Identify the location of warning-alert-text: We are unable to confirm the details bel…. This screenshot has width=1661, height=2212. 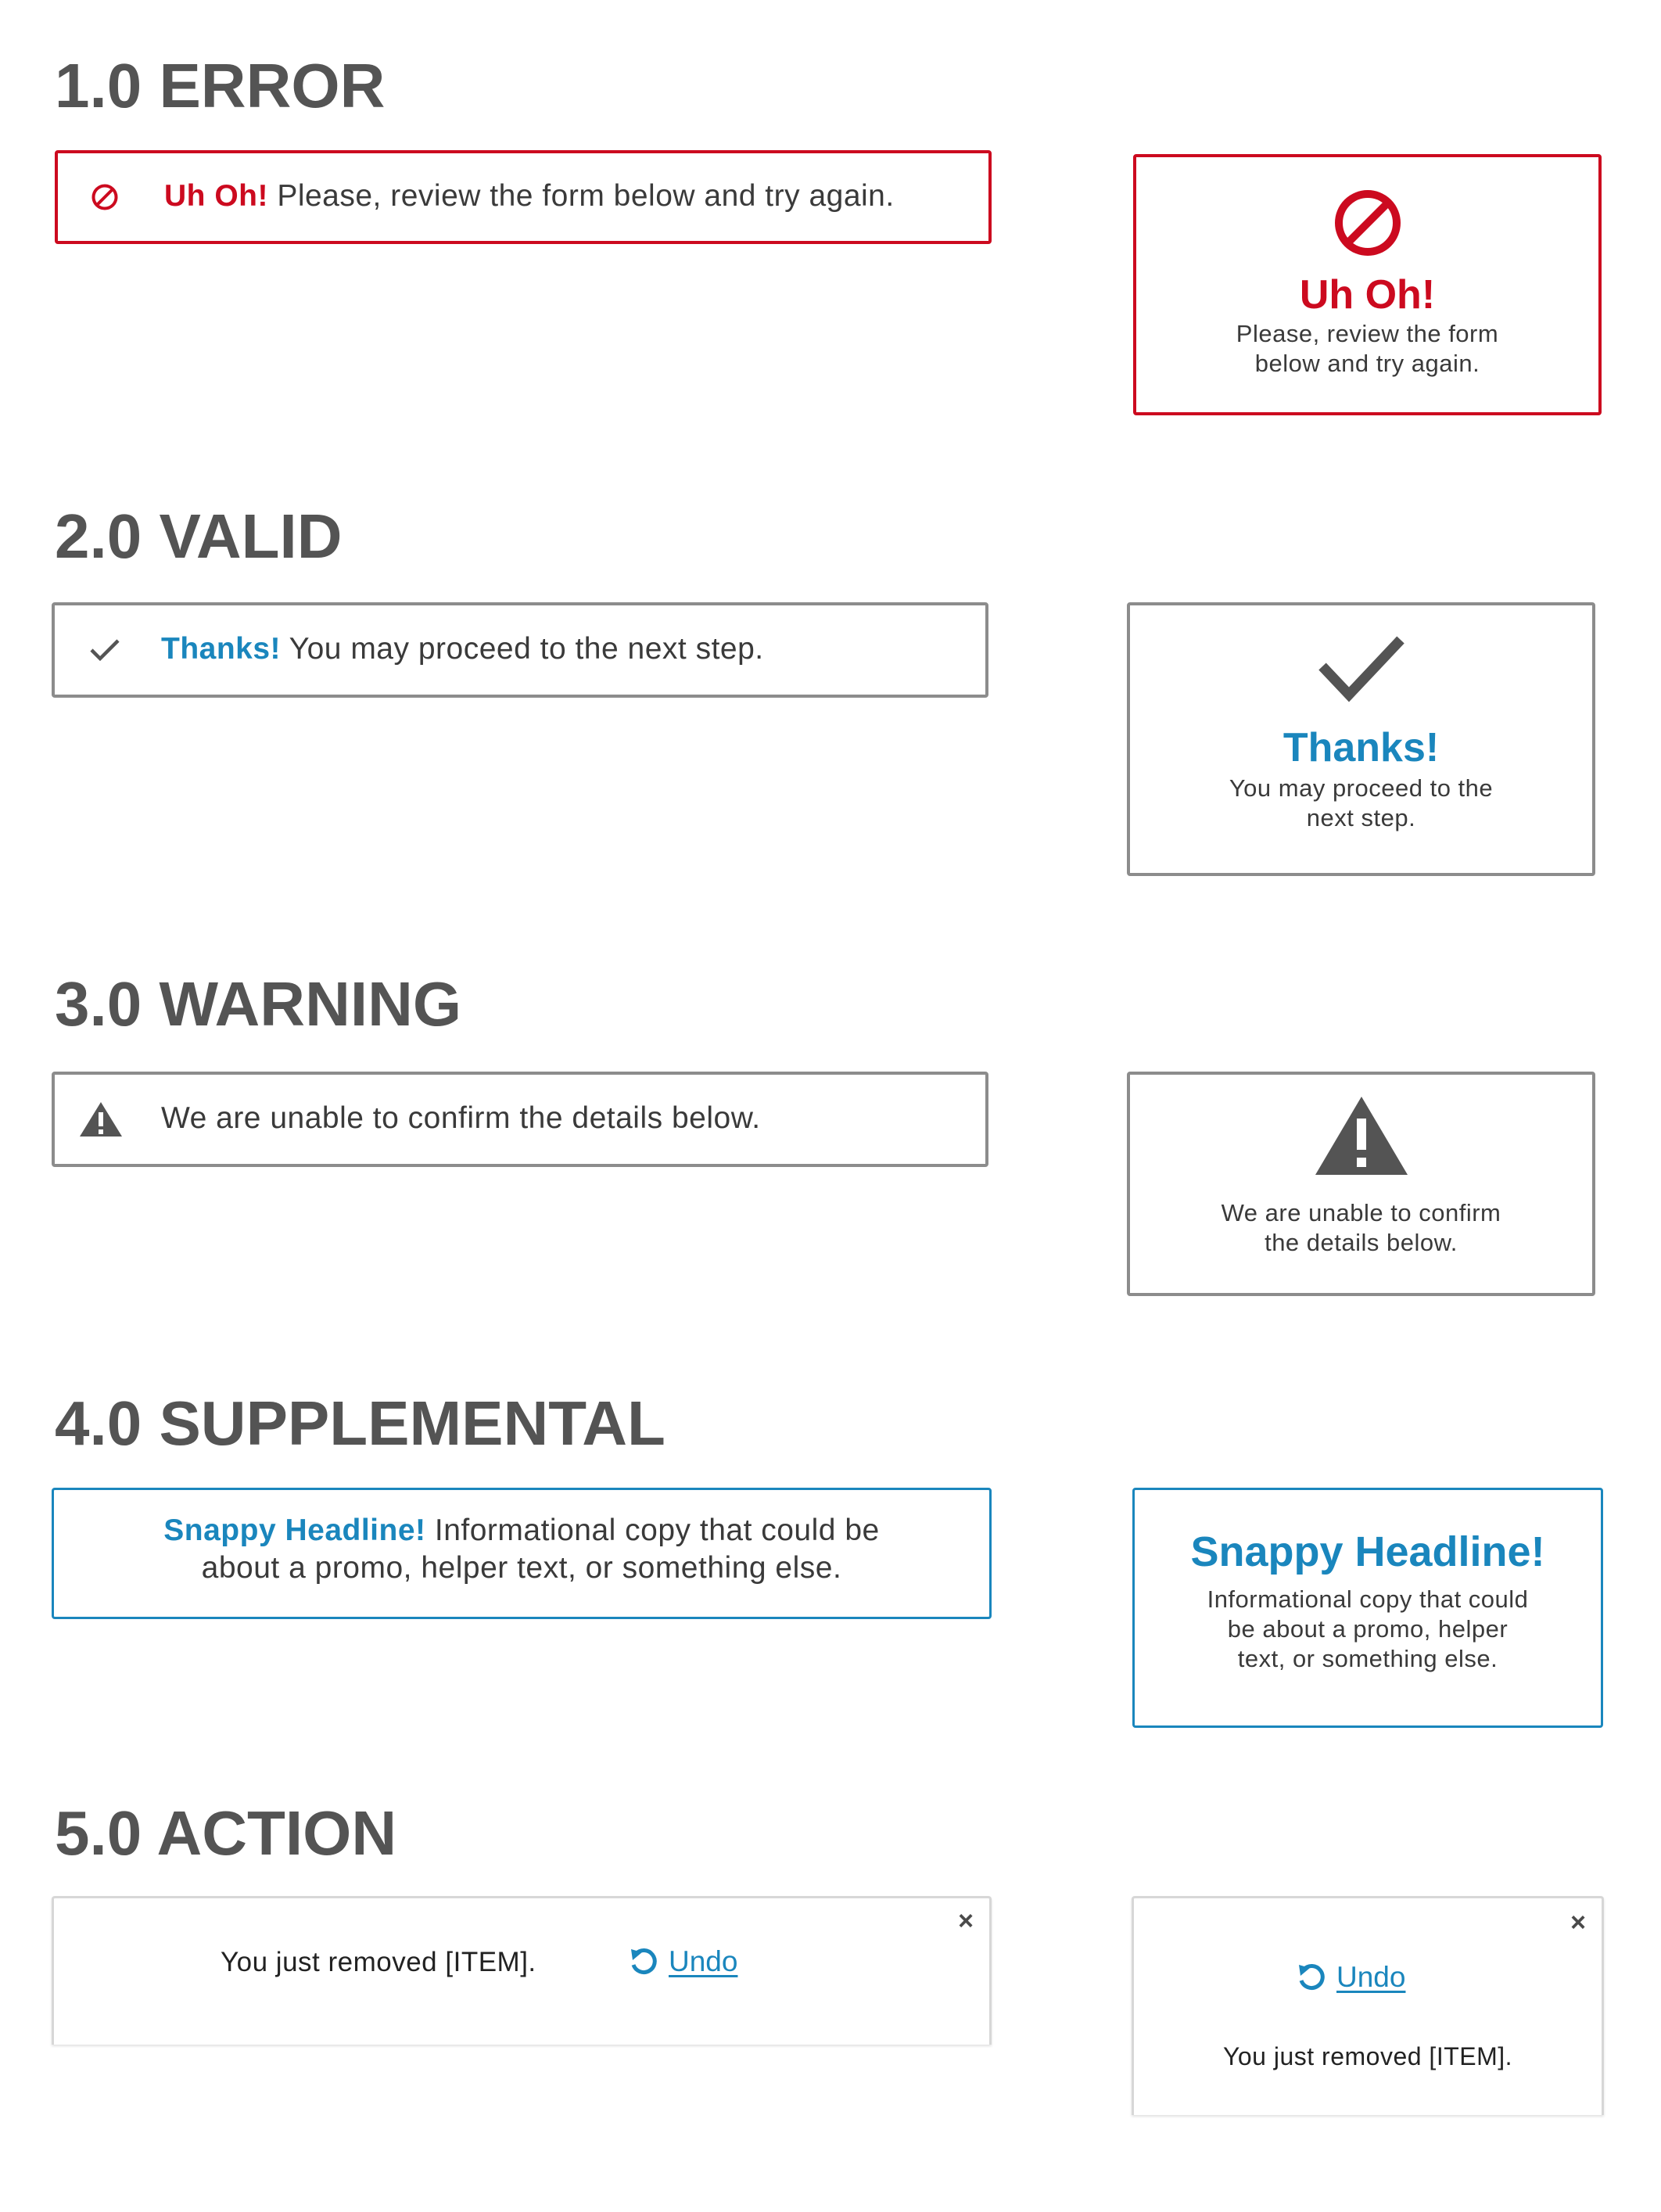
(461, 1118).